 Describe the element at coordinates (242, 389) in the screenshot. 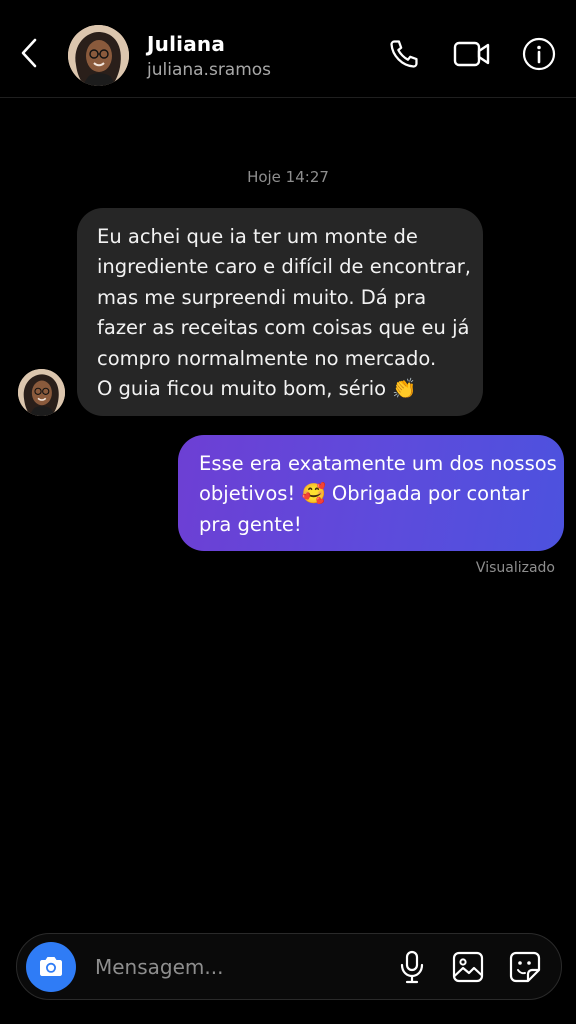

I see `message-text: O guia ficou muito bom, sério` at that location.